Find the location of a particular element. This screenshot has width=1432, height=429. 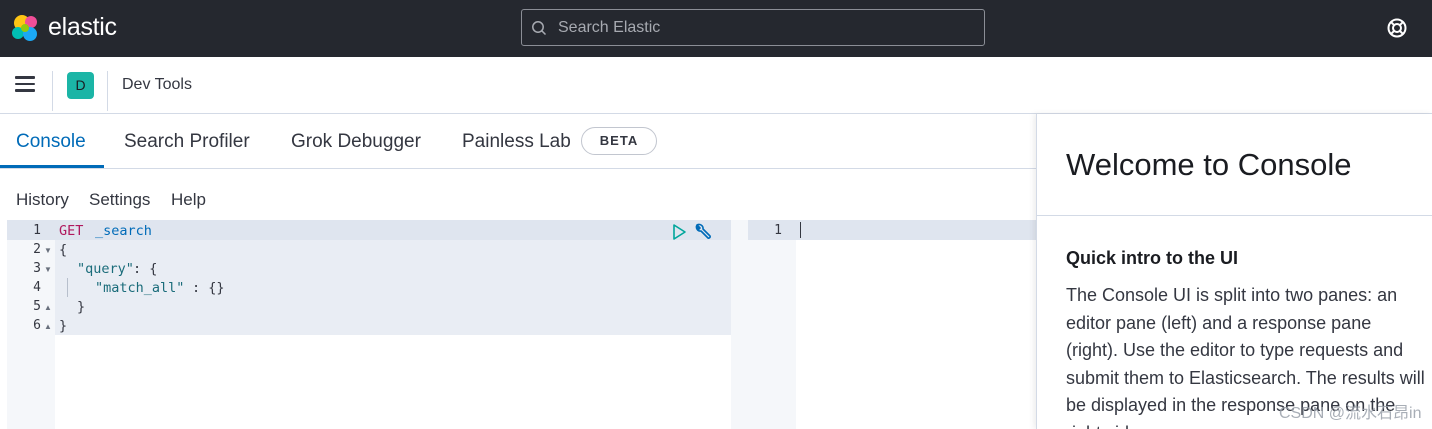

flyout-title: Welcome to Console is located at coordinates (1209, 164).